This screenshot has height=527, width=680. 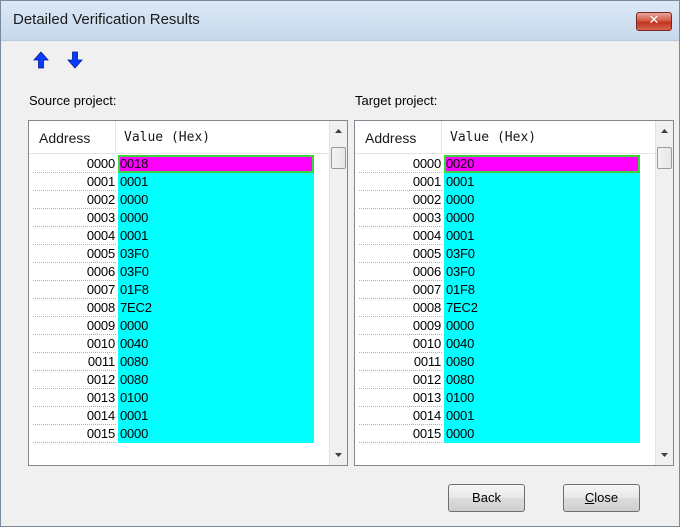 I want to click on previous-difference-button, so click(x=41, y=60).